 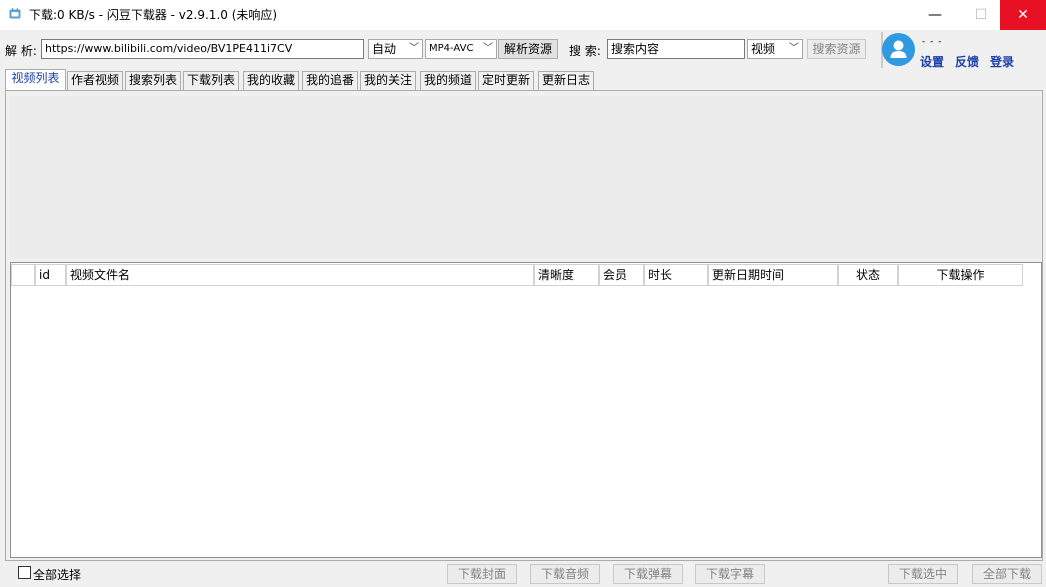 What do you see at coordinates (300, 275) in the screenshot?
I see `column-header-filename: 视频文件名` at bounding box center [300, 275].